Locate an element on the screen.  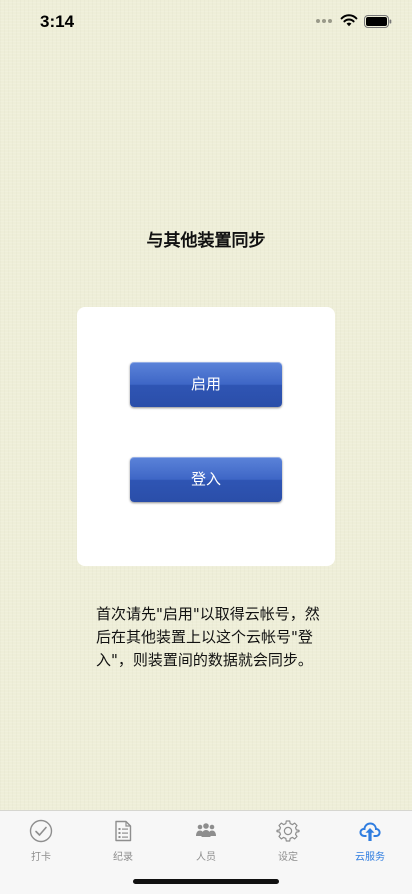
tab-check-in: 打卡 is located at coordinates (41, 839).